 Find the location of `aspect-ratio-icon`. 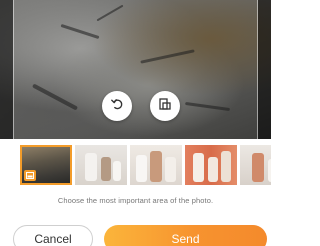

aspect-ratio-icon is located at coordinates (165, 106).